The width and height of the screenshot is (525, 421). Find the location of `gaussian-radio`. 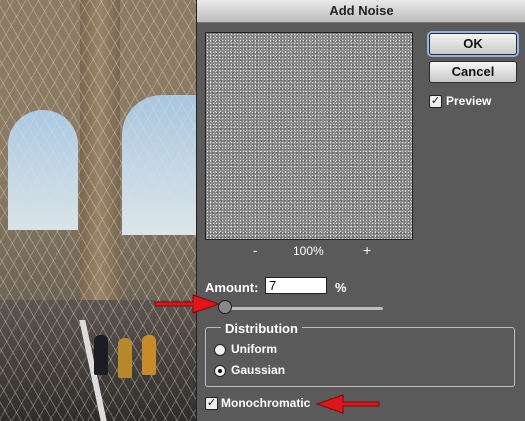

gaussian-radio is located at coordinates (220, 371).